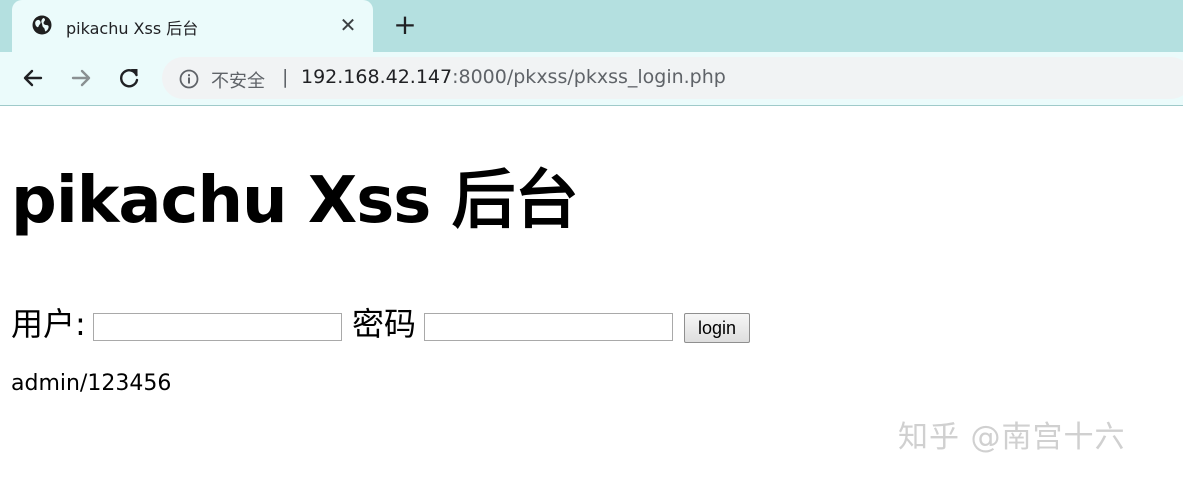  Describe the element at coordinates (384, 324) in the screenshot. I see `password-label: 密码` at that location.